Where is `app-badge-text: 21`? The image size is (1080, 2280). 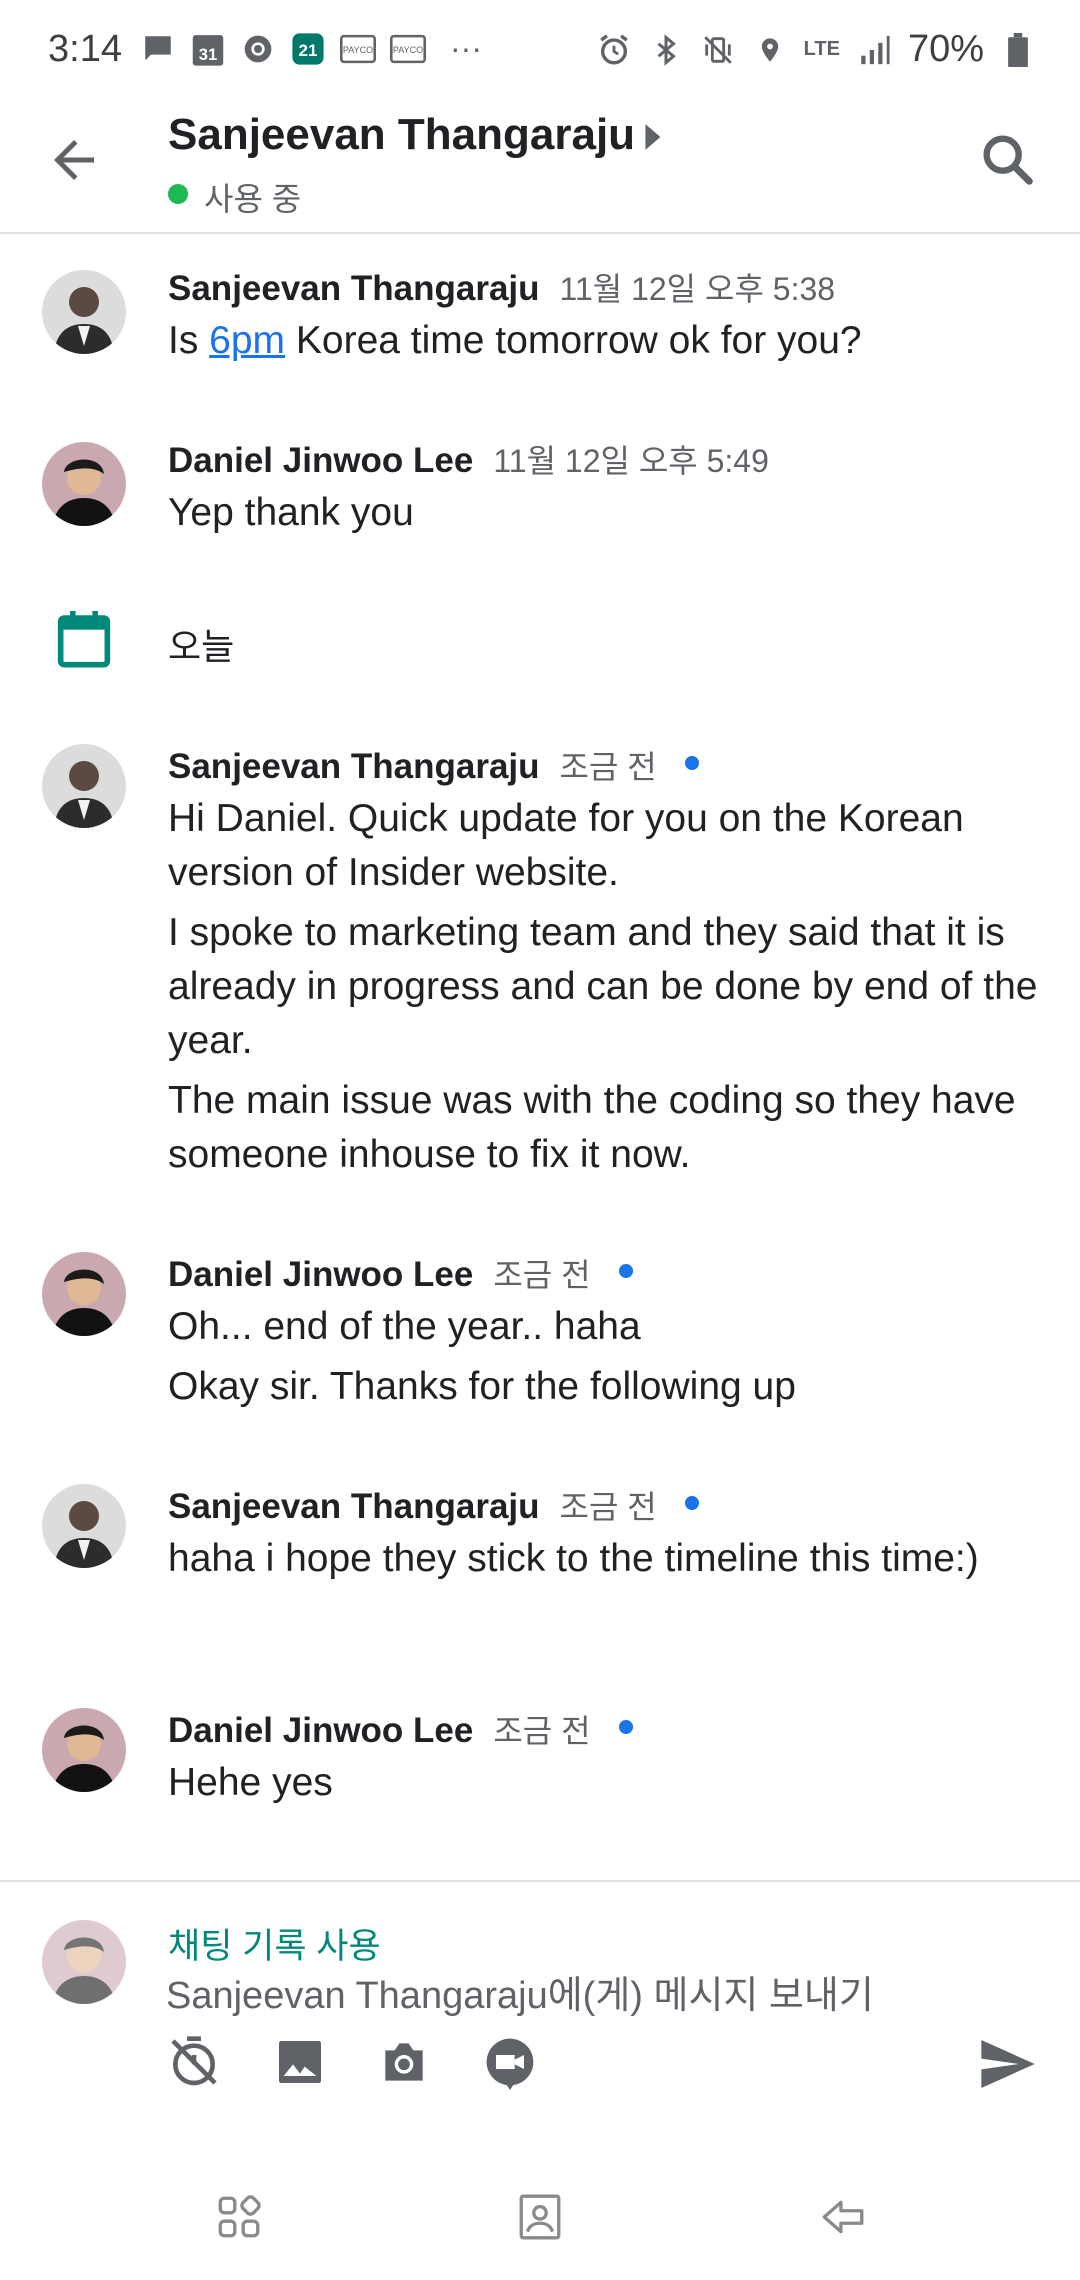
app-badge-text: 21 is located at coordinates (308, 50).